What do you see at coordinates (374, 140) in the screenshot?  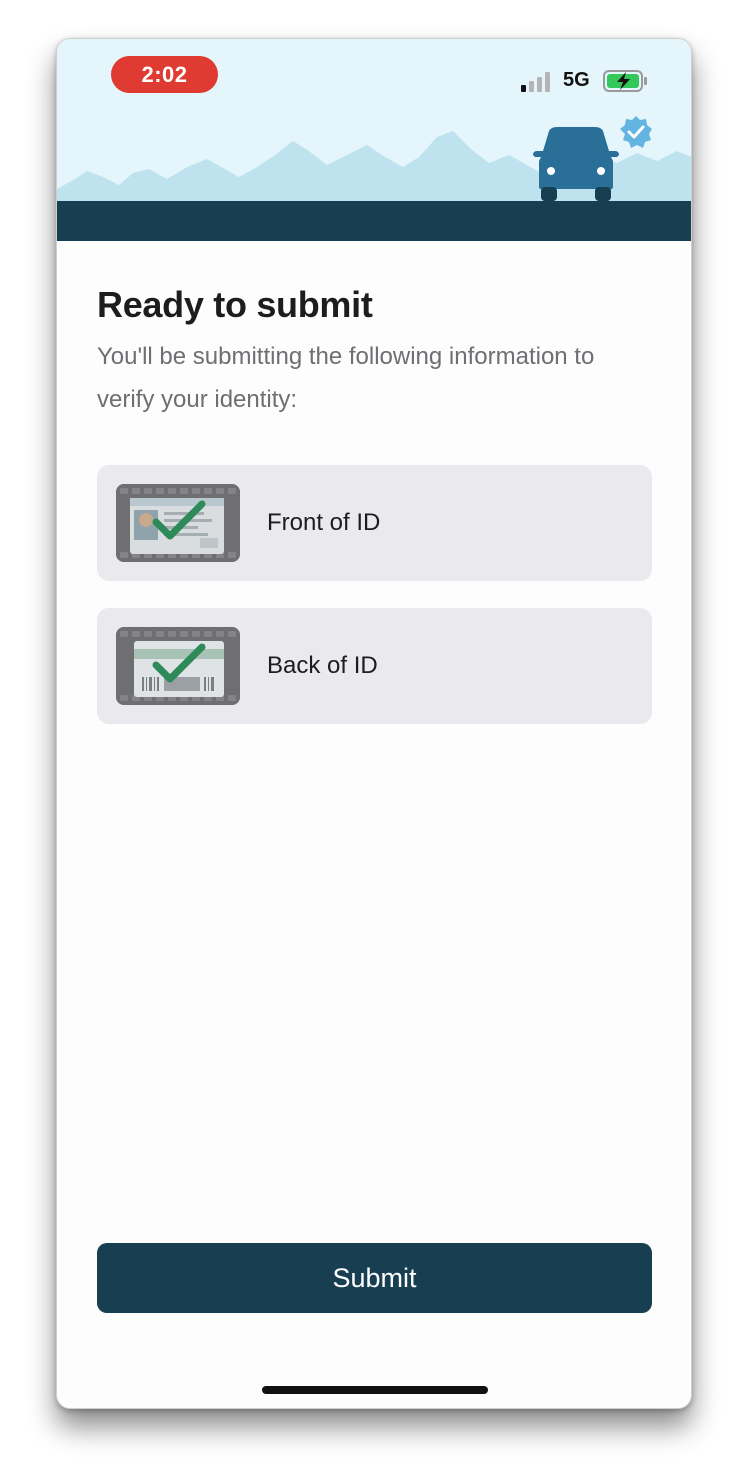 I see `header-illustration: 2:02 5G` at bounding box center [374, 140].